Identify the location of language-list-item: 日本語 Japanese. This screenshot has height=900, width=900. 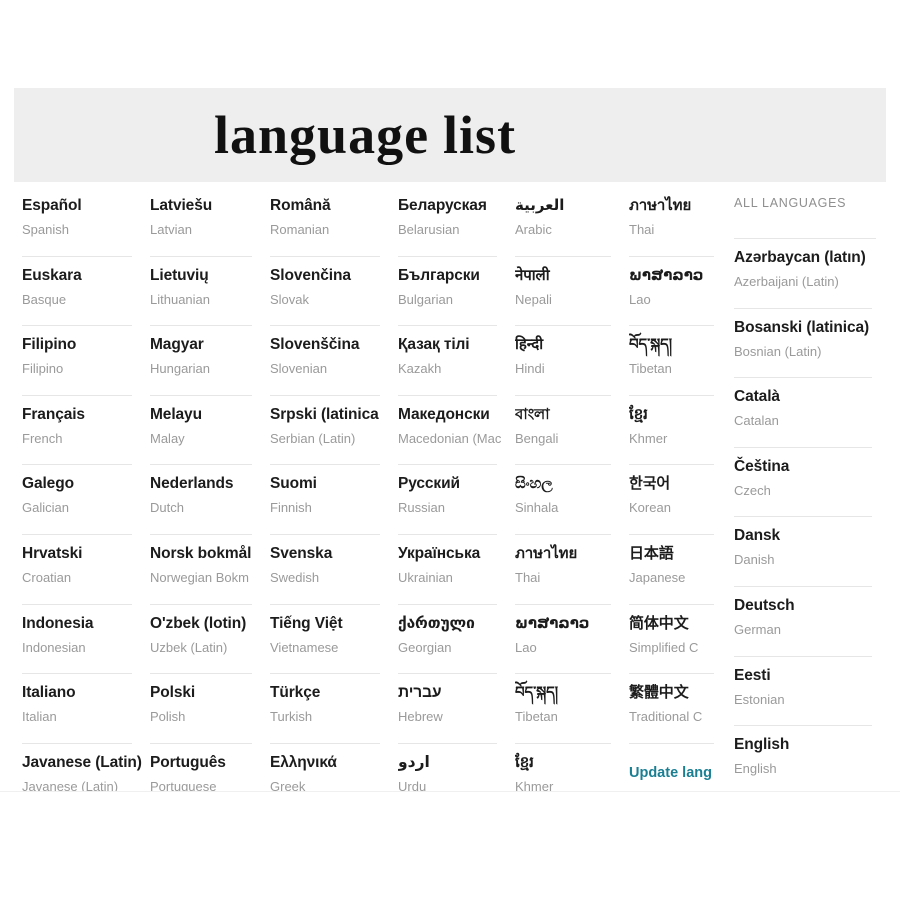
(676, 568).